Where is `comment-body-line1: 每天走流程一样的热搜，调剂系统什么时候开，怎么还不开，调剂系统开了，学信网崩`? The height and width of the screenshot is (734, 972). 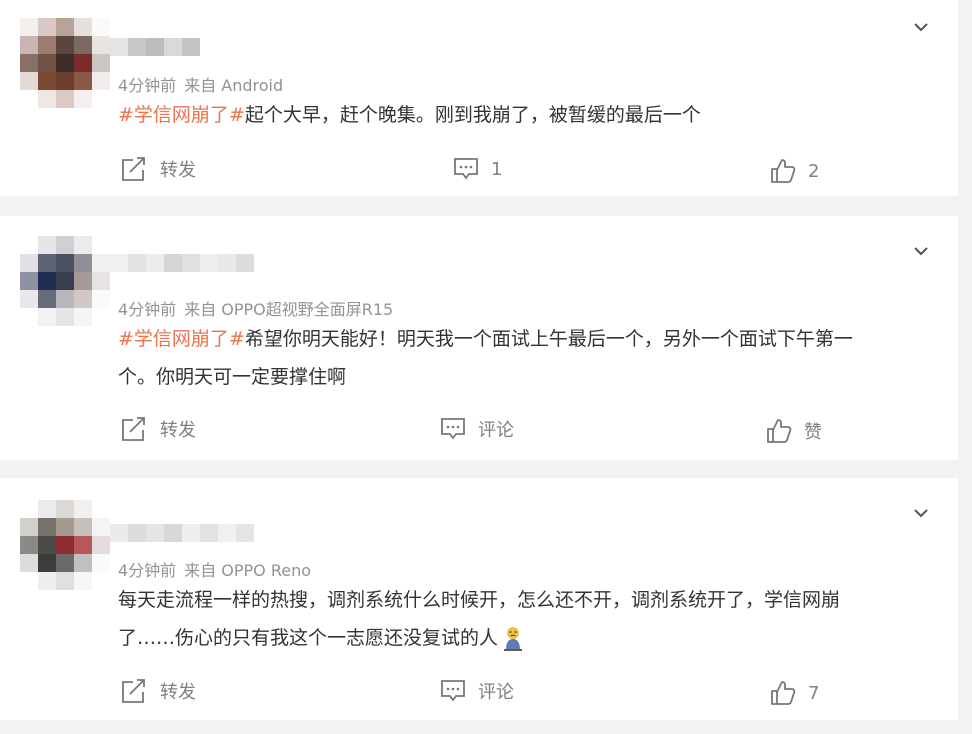
comment-body-line1: 每天走流程一样的热搜，调剂系统什么时候开，怎么还不开，调剂系统开了，学信网崩 is located at coordinates (479, 600).